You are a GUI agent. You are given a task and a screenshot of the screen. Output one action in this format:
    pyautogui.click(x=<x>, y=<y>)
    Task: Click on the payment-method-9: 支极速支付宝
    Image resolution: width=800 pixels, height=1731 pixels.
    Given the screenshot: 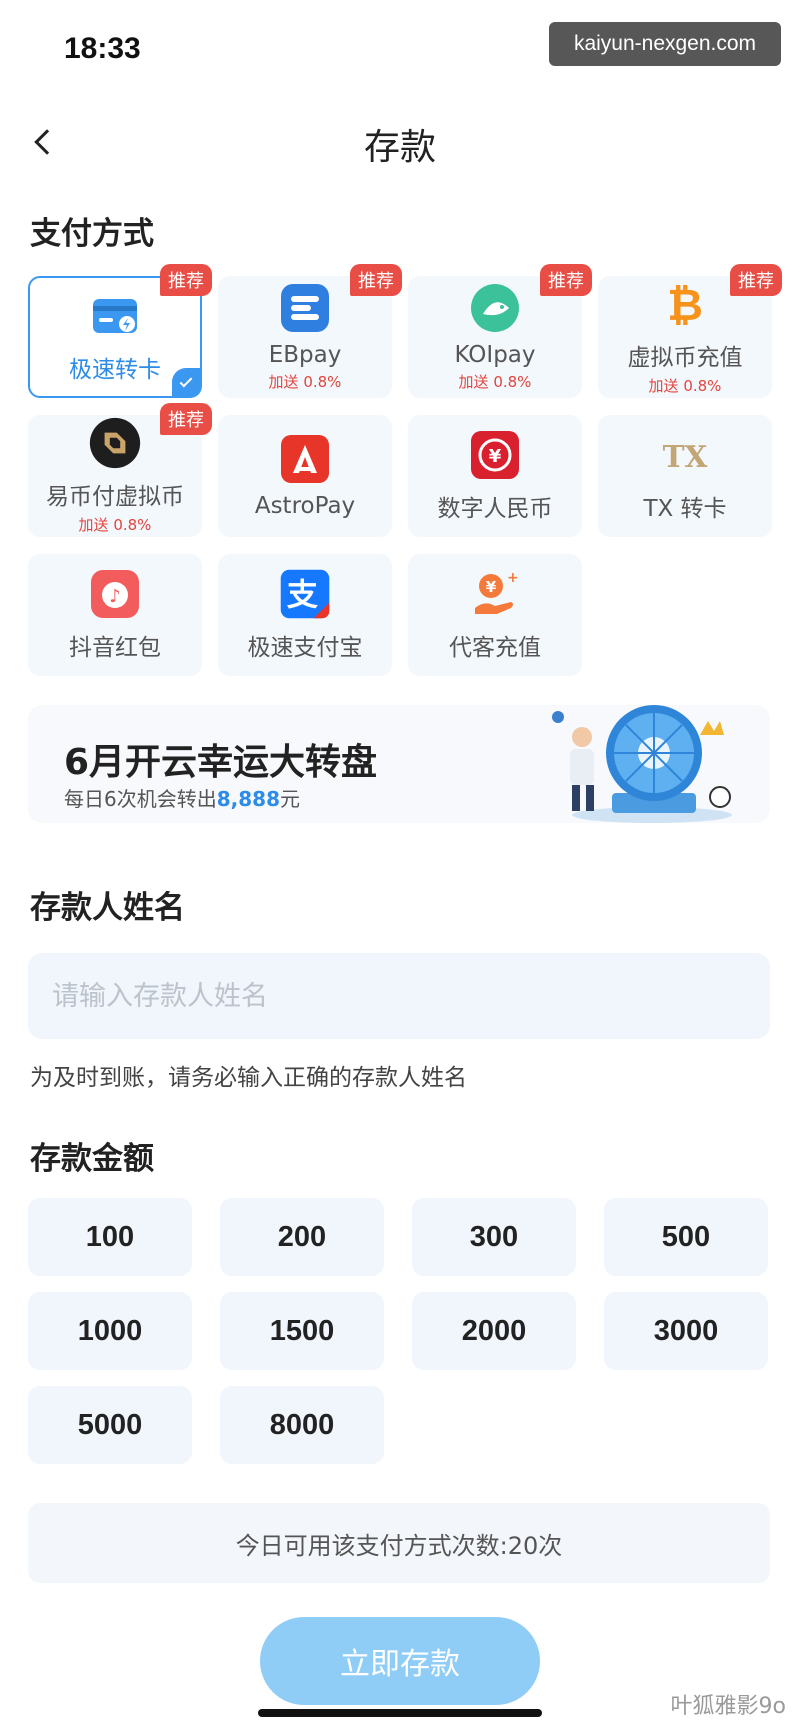 What is the action you would take?
    pyautogui.click(x=305, y=615)
    